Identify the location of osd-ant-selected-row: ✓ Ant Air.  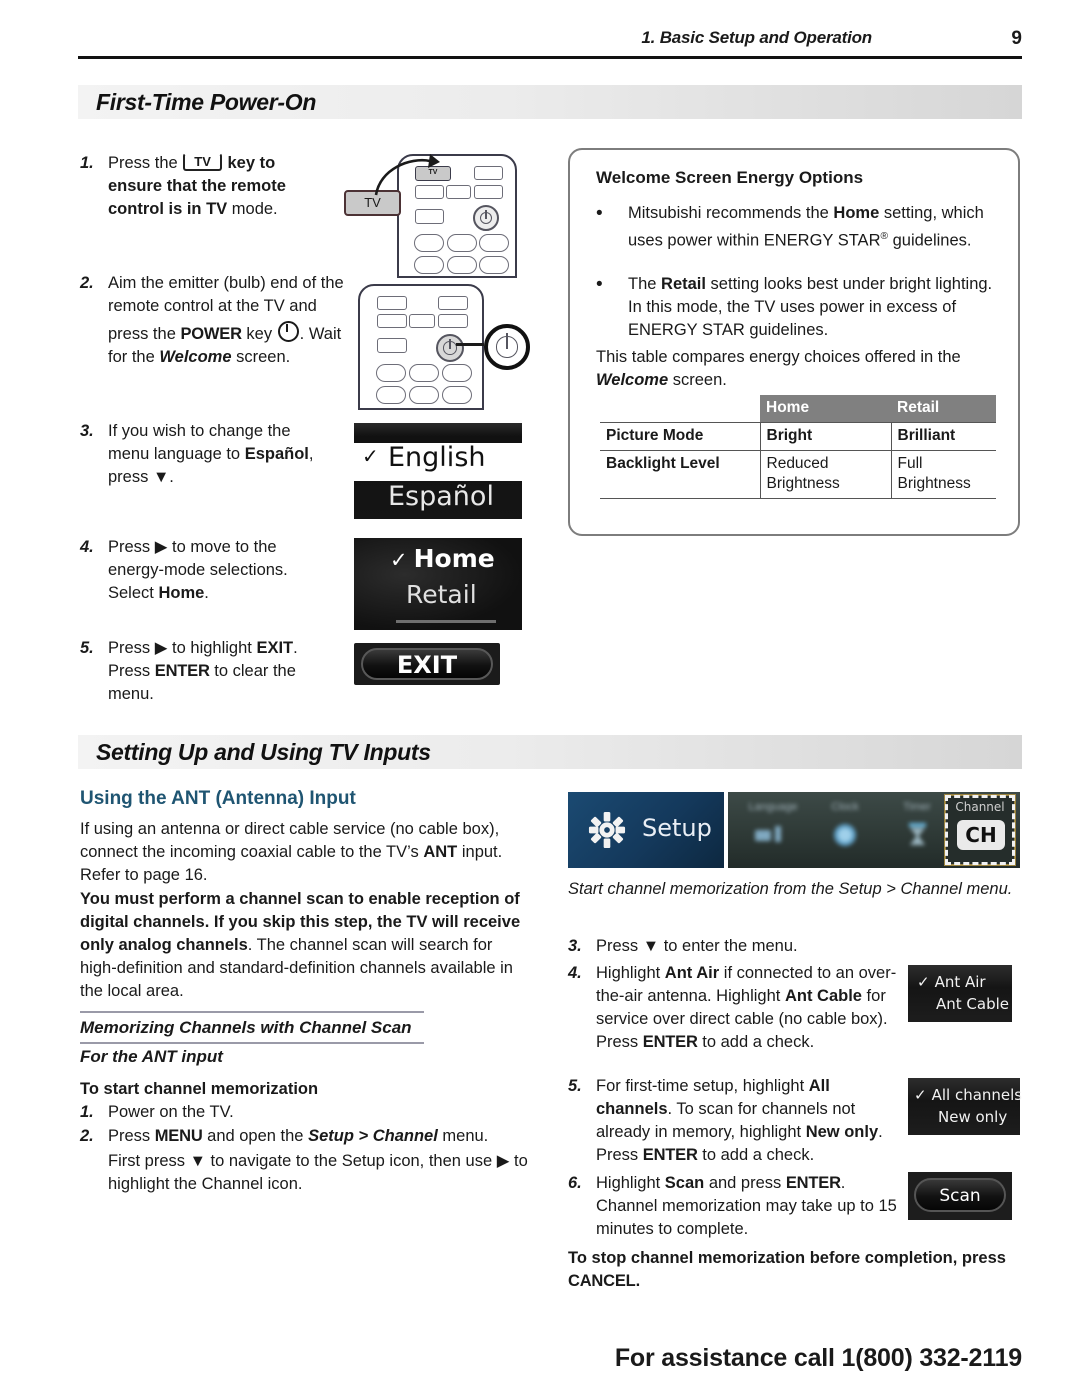
(951, 982).